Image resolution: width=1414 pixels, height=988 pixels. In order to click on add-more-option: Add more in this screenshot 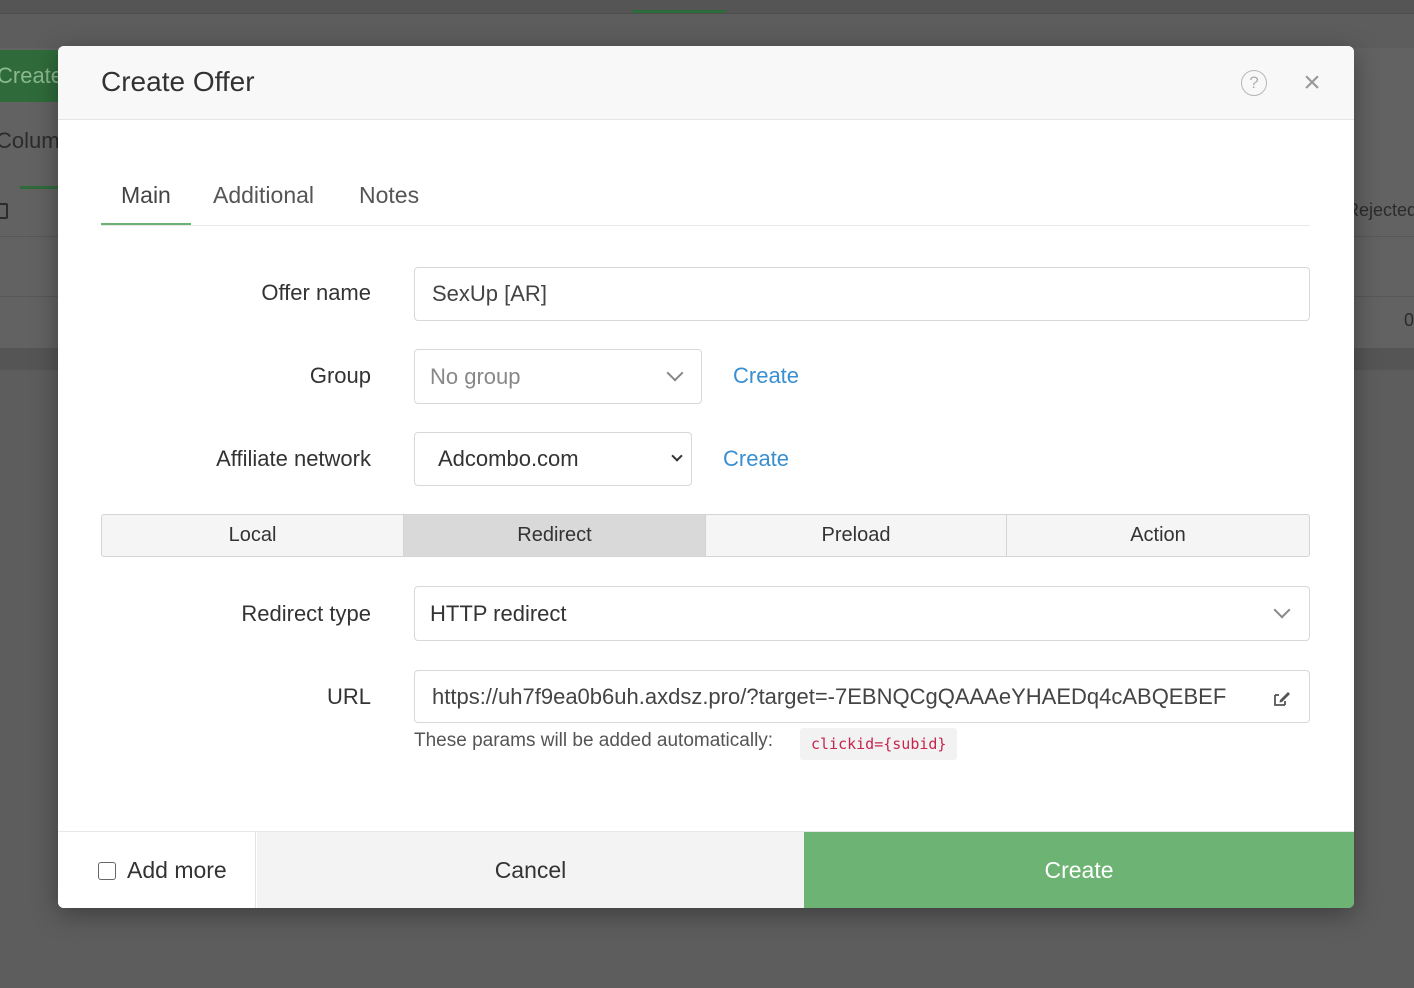, I will do `click(157, 870)`.